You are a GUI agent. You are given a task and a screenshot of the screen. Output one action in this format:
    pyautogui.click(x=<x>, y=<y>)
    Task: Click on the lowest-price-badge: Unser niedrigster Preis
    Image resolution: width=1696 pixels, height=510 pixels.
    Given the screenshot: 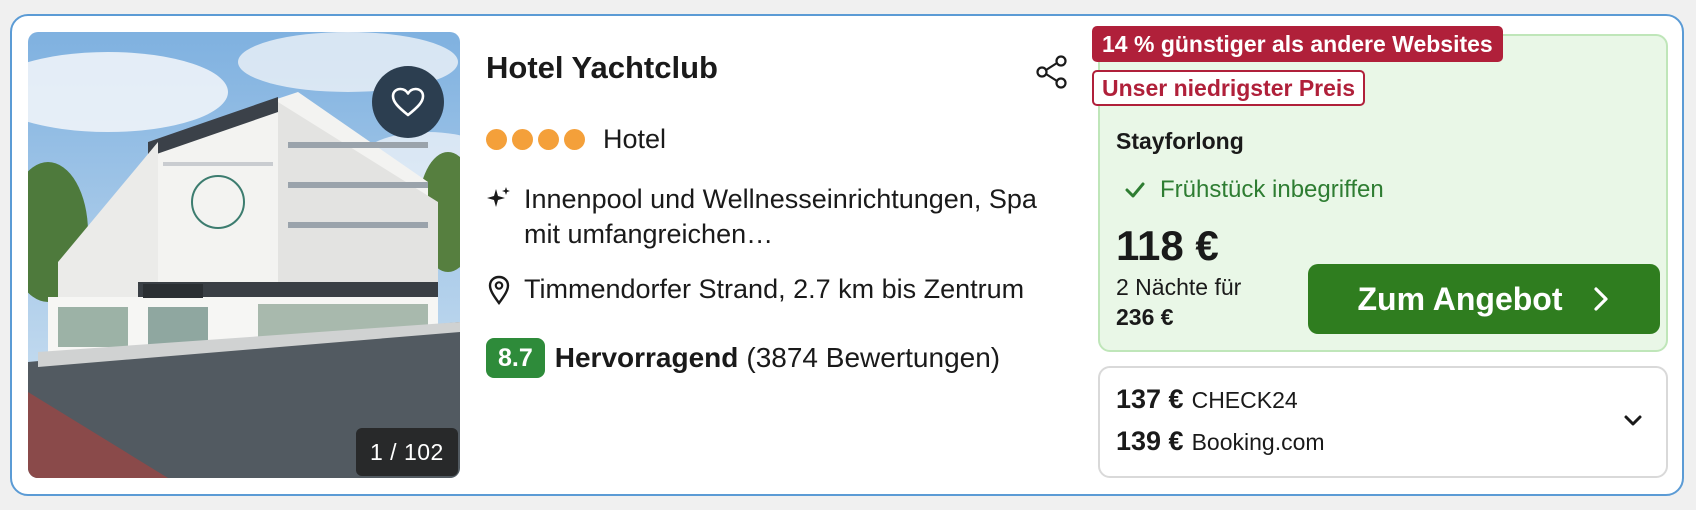 What is the action you would take?
    pyautogui.click(x=1229, y=88)
    